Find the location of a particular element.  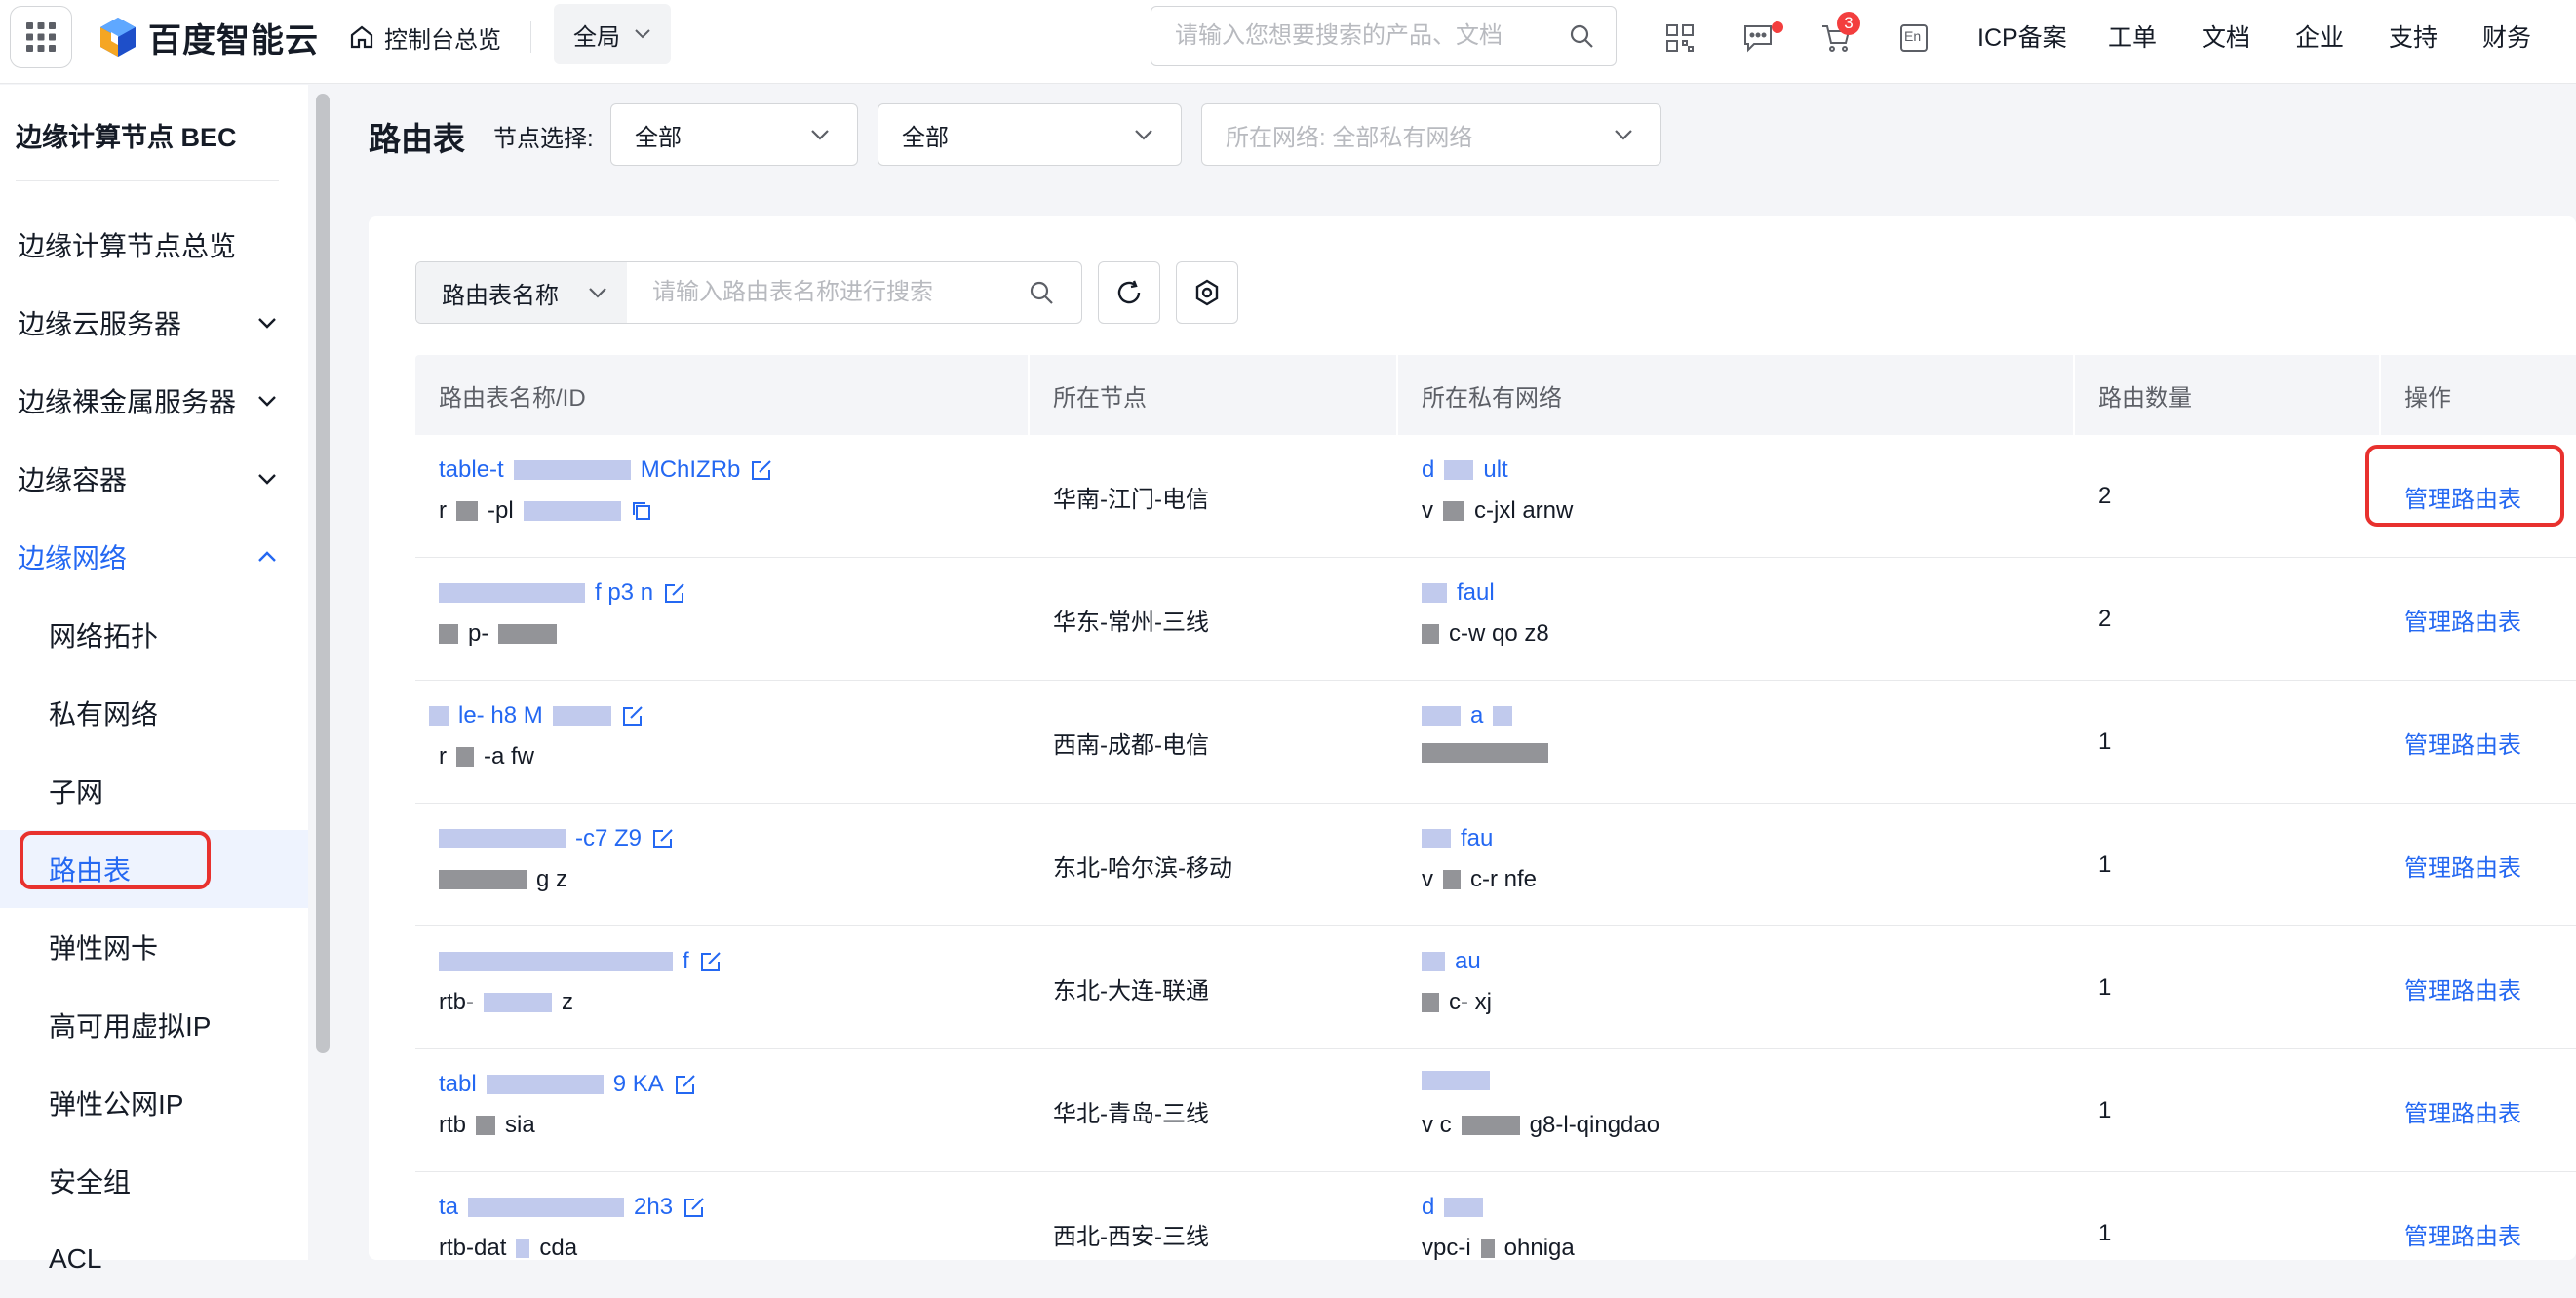

refresh-icon is located at coordinates (1129, 292).